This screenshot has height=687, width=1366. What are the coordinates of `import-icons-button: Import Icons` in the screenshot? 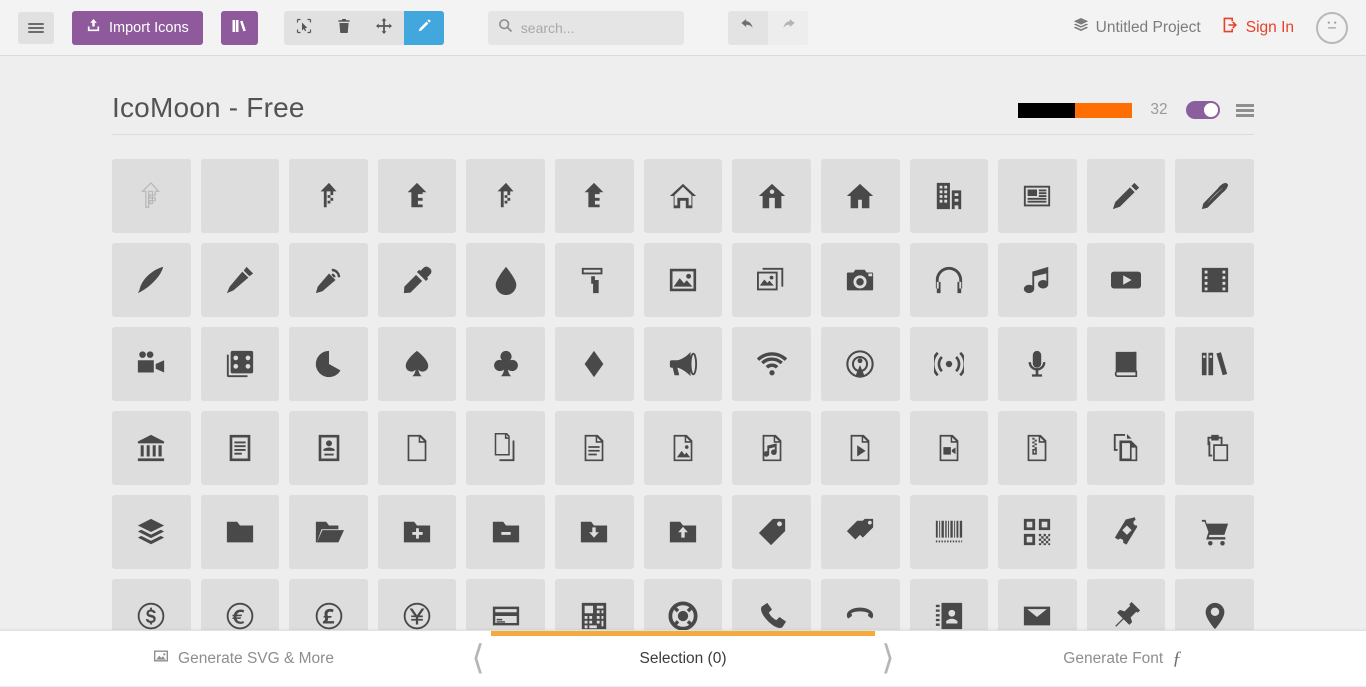 It's located at (137, 28).